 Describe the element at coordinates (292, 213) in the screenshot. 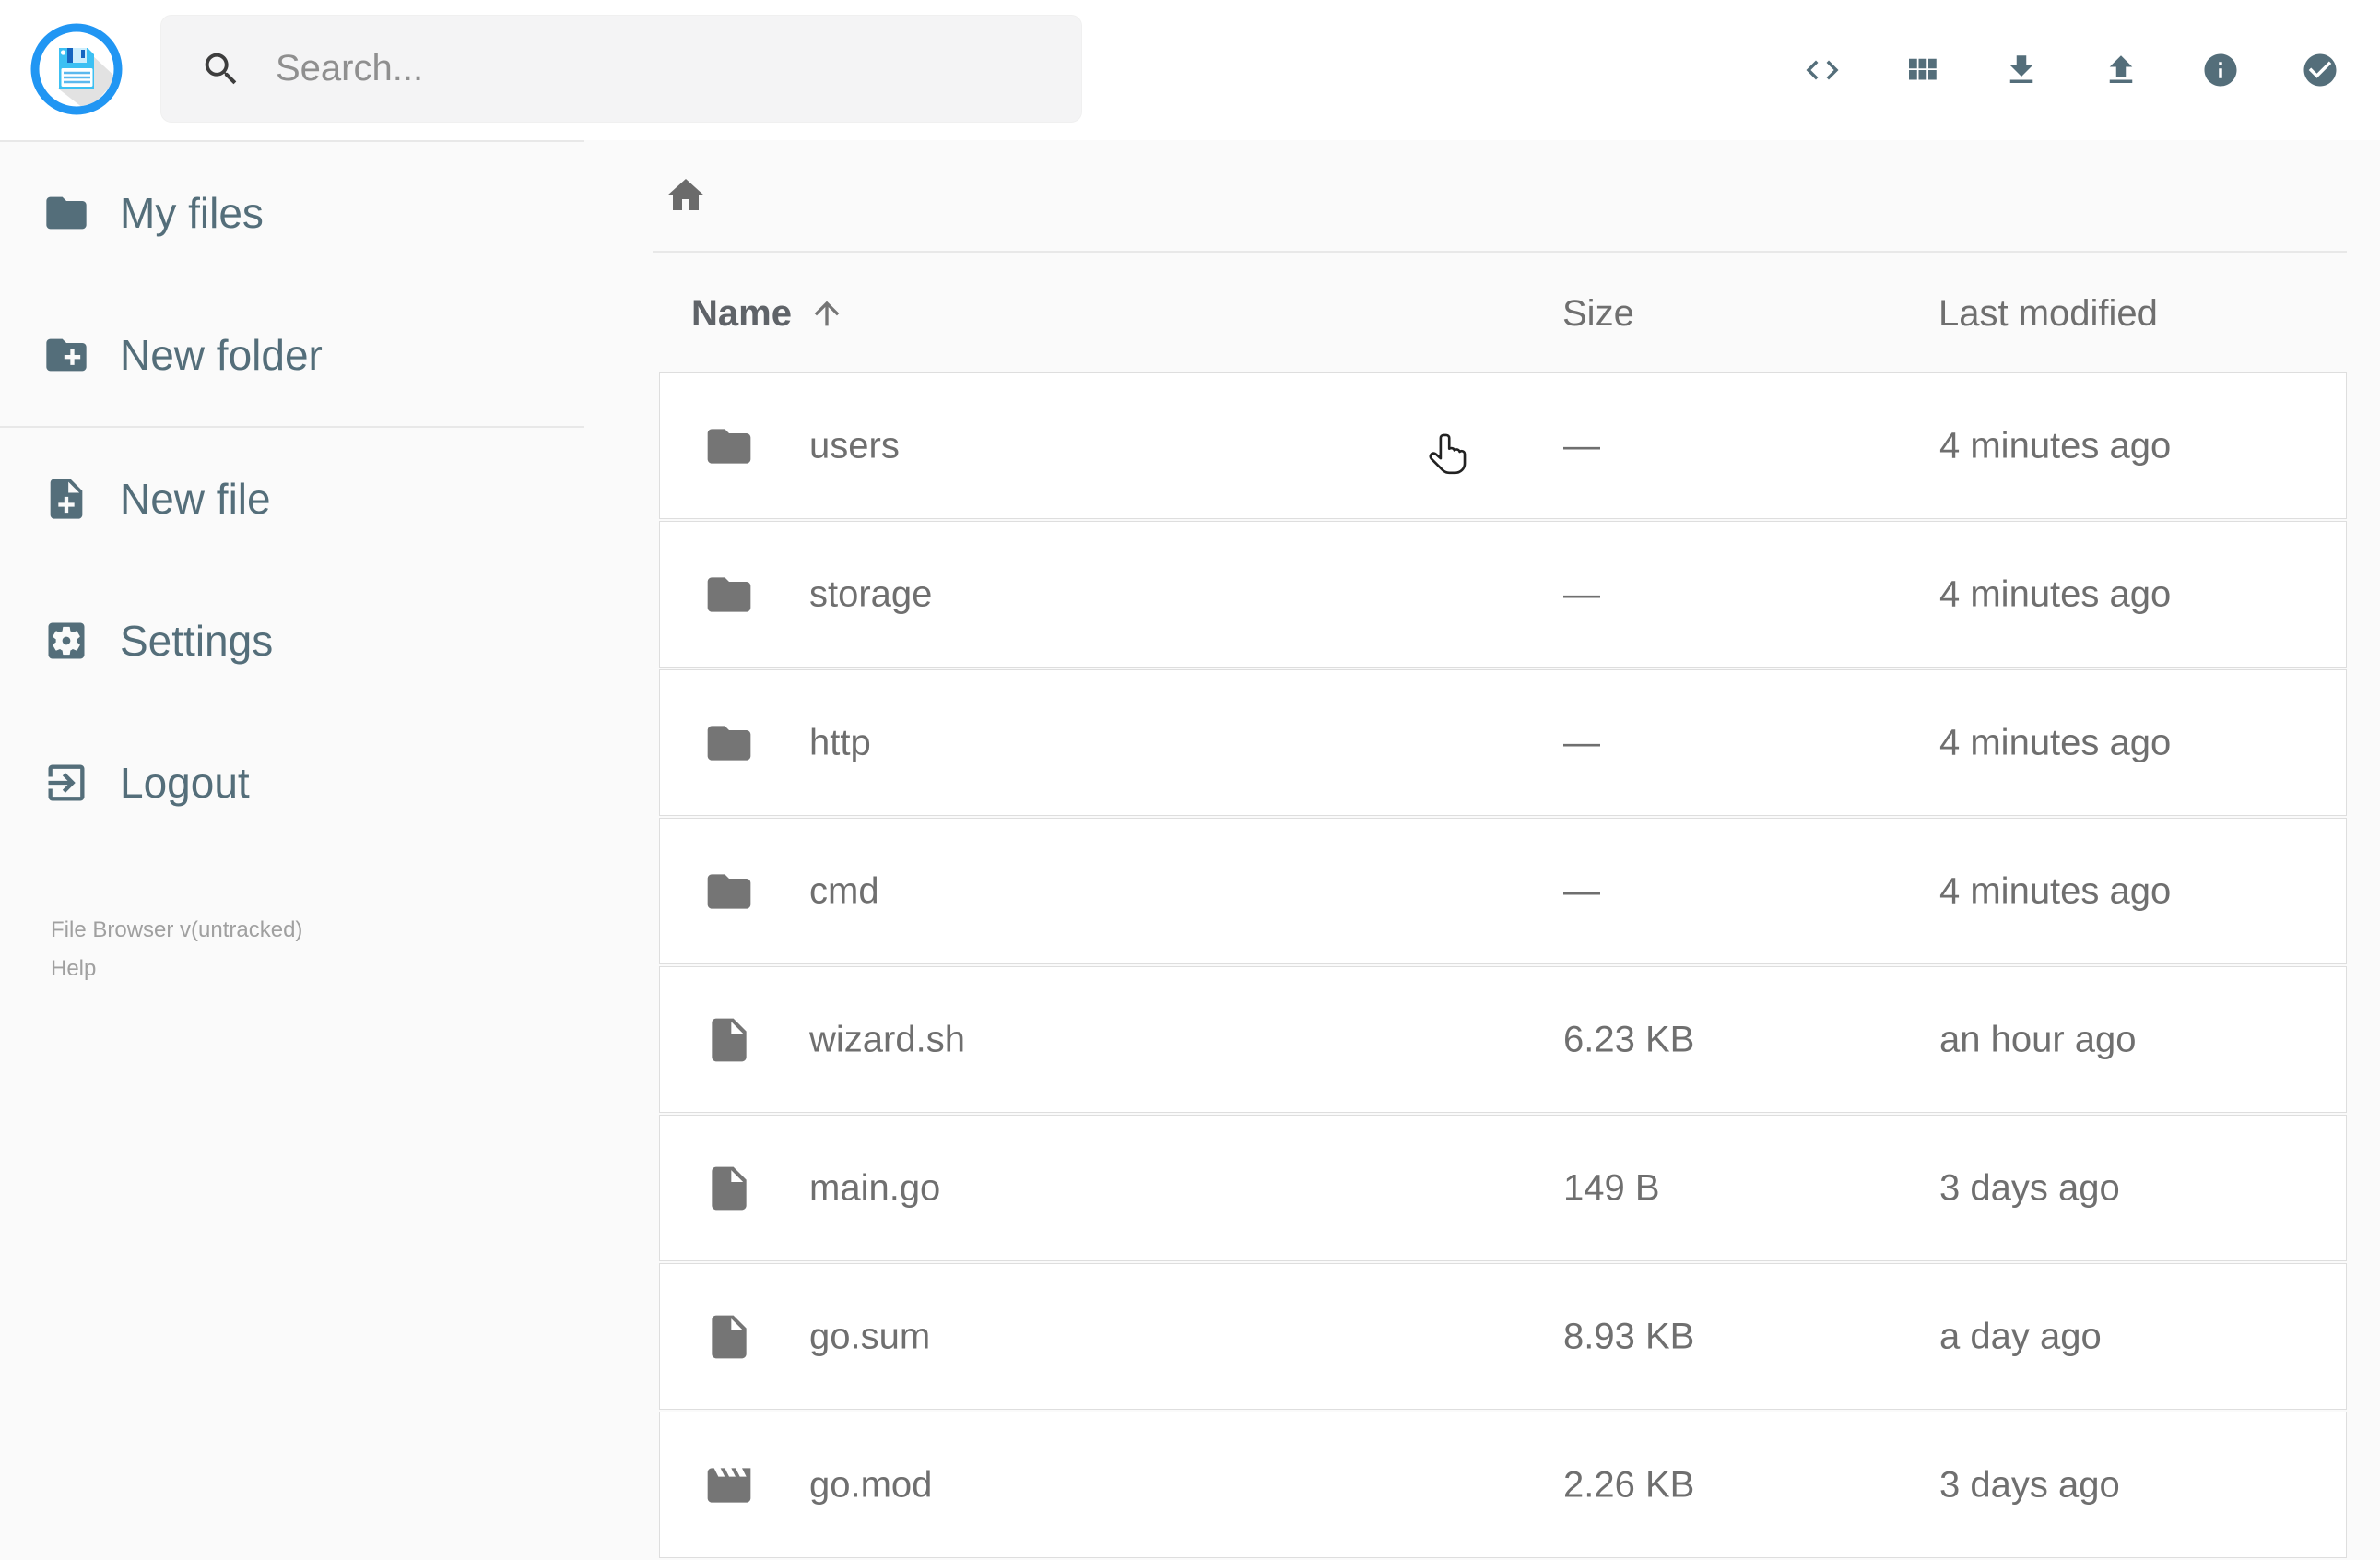

I see `sidebar-item-my-files: My files` at that location.